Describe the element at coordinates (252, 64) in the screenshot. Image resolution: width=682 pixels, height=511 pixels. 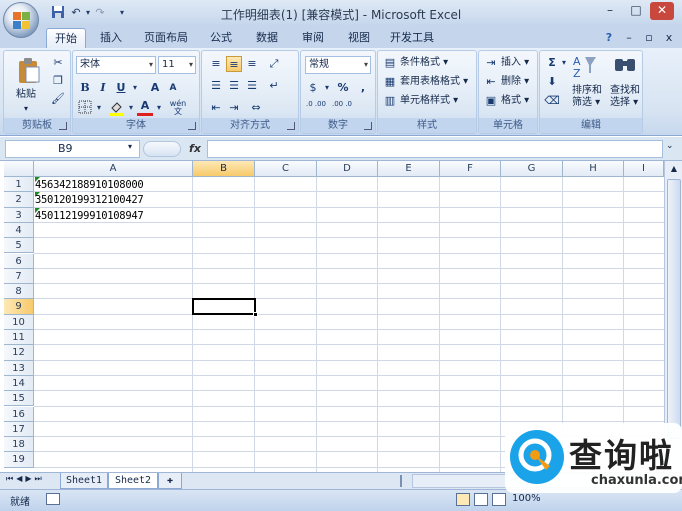
I see `align-bottom-icon: ≡` at that location.